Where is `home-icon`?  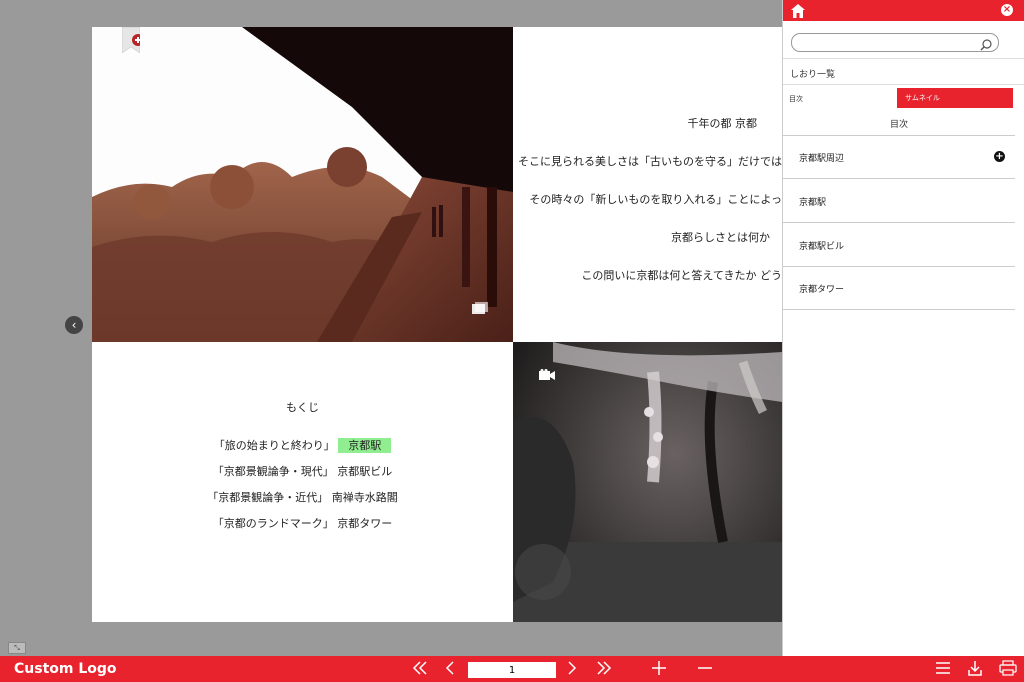
home-icon is located at coordinates (798, 12).